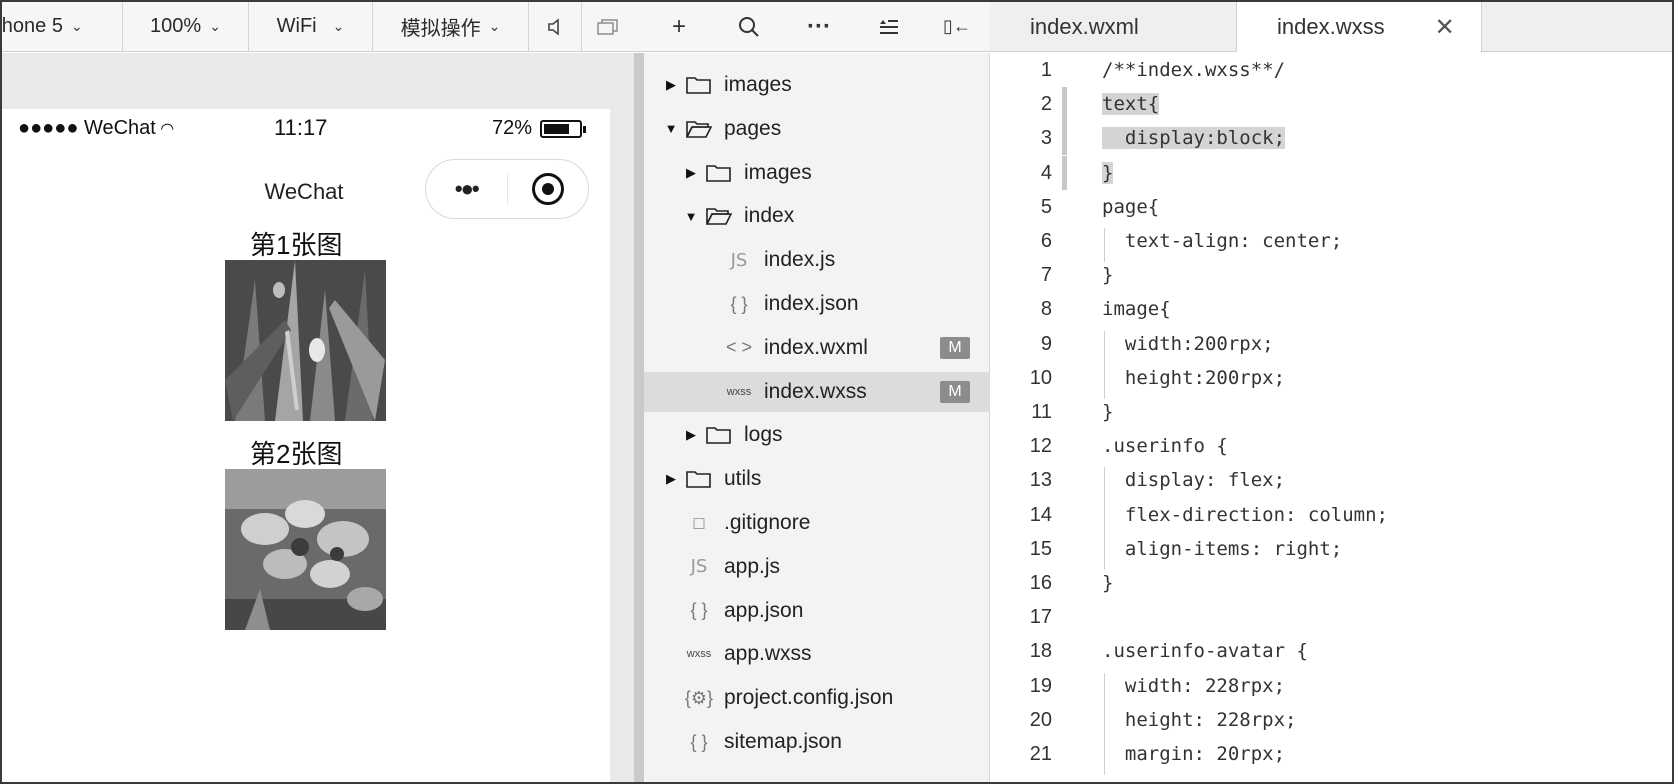 The height and width of the screenshot is (784, 1674). I want to click on code-line: 14 flex-direction: column;, so click(1331, 515).